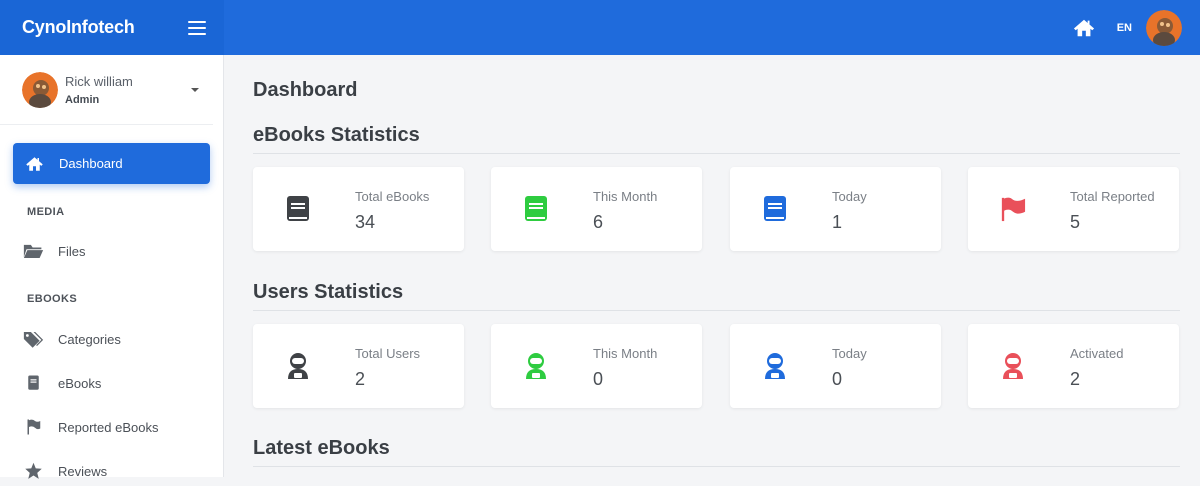 This screenshot has height=486, width=1200. What do you see at coordinates (111, 251) in the screenshot?
I see `sidebar-item-files: Files` at bounding box center [111, 251].